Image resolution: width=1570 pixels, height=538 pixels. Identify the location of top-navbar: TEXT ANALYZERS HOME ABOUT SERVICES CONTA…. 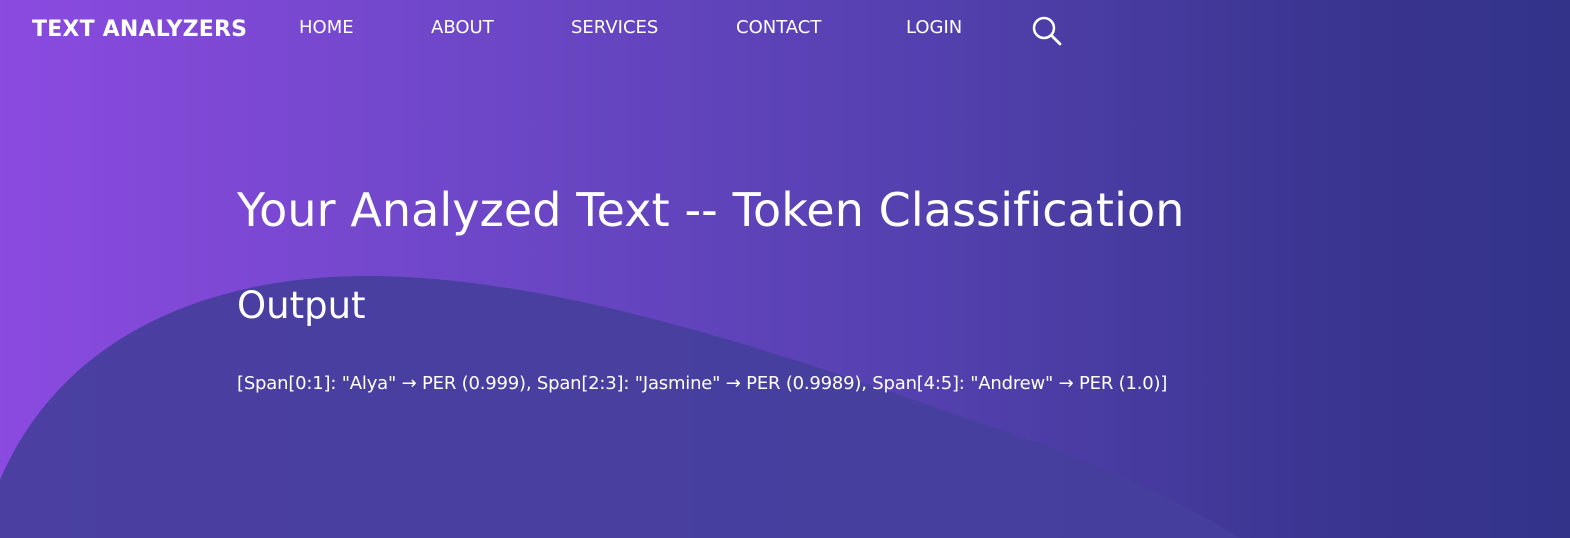
(785, 30).